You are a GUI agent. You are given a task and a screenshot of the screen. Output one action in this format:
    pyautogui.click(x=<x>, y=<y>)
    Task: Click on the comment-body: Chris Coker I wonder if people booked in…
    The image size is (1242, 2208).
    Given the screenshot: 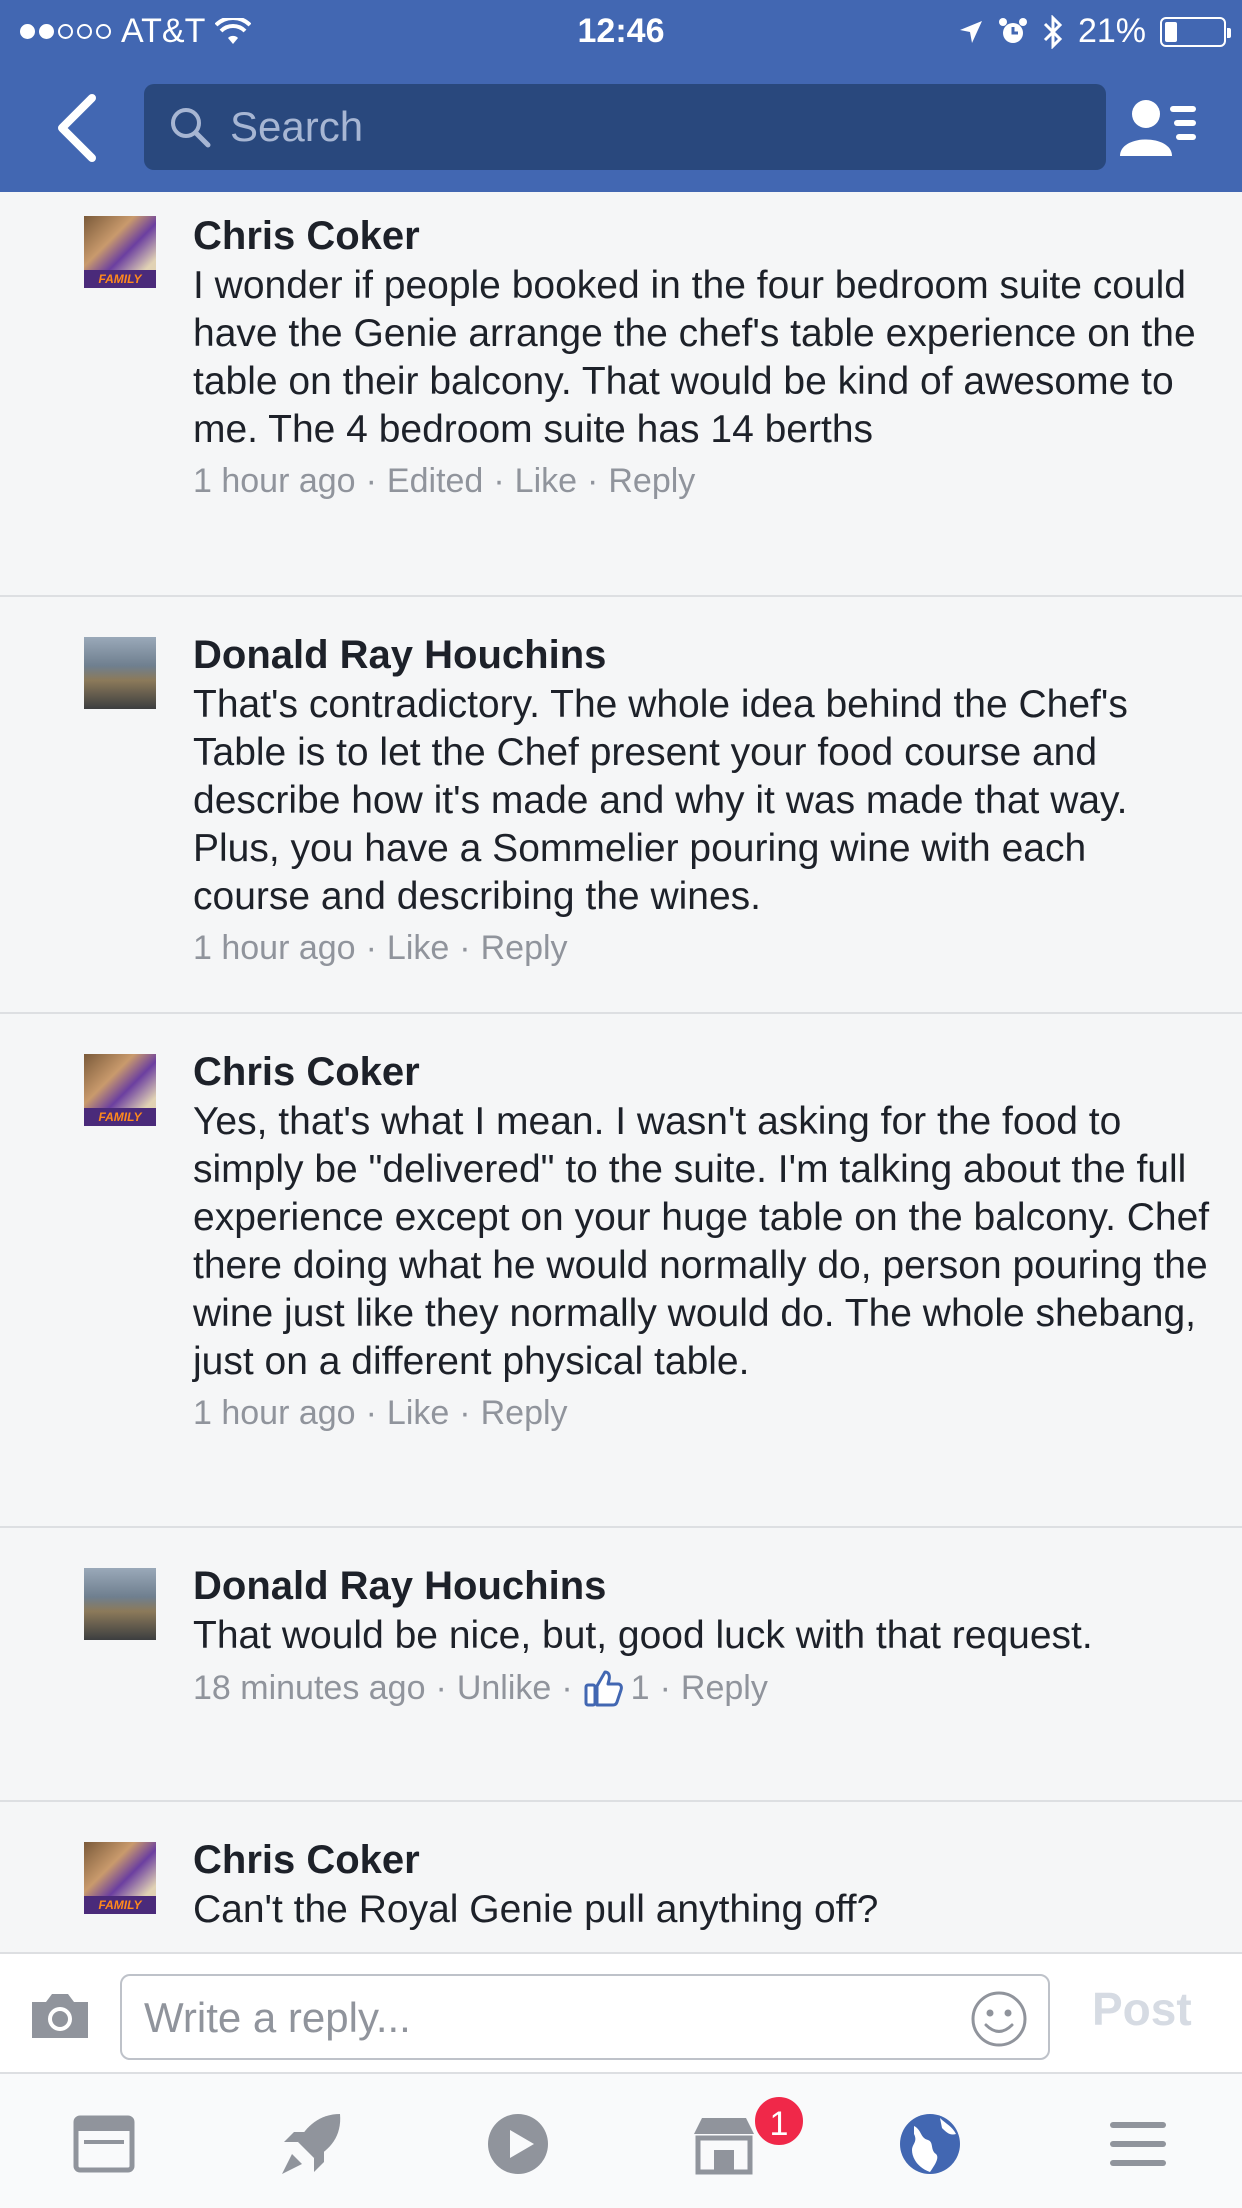 What is the action you would take?
    pyautogui.click(x=703, y=355)
    